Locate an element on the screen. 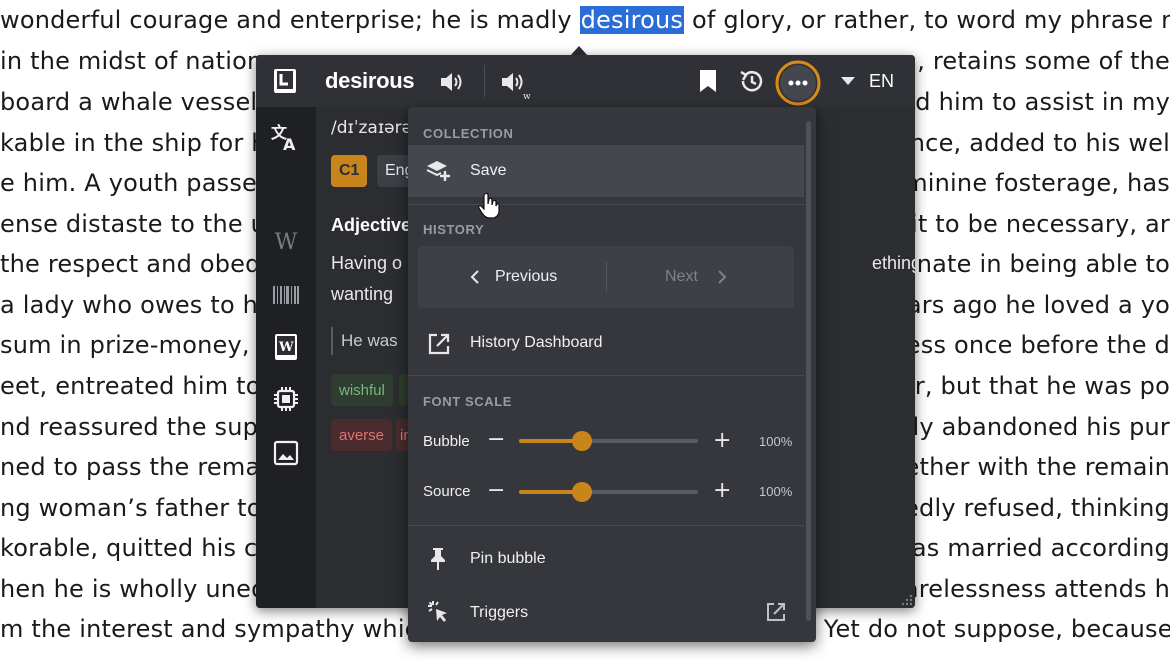  caret-down-icon is located at coordinates (848, 81).